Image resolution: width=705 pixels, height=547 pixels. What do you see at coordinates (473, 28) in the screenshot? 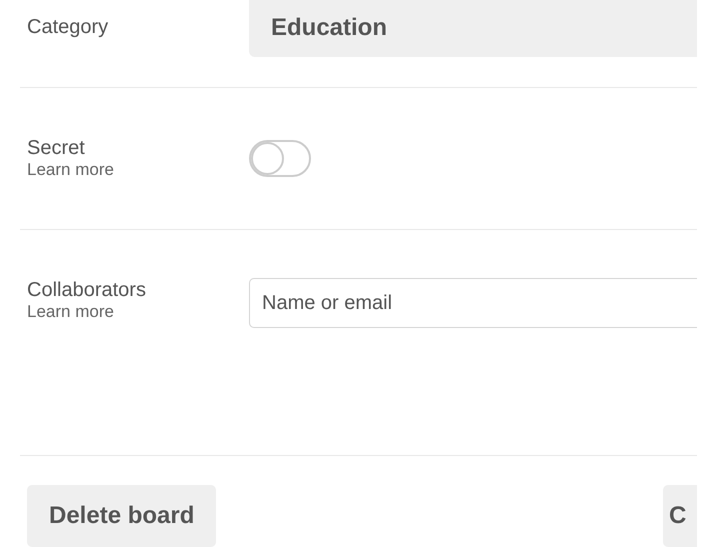
I see `category-dropdown: Education` at bounding box center [473, 28].